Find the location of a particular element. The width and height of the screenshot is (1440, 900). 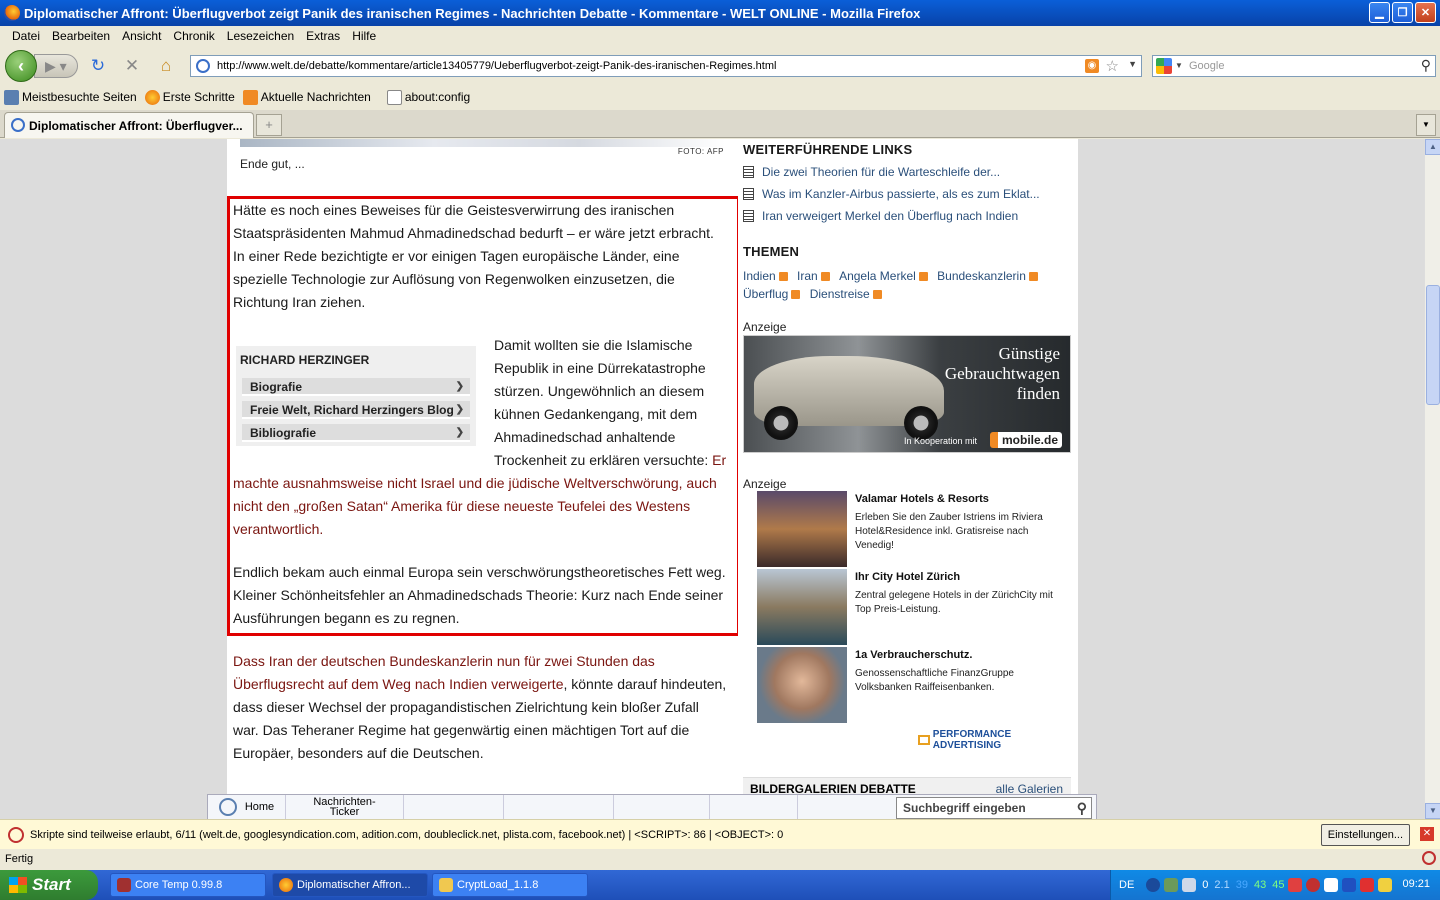

maximize-button: ❐ is located at coordinates (1402, 12).